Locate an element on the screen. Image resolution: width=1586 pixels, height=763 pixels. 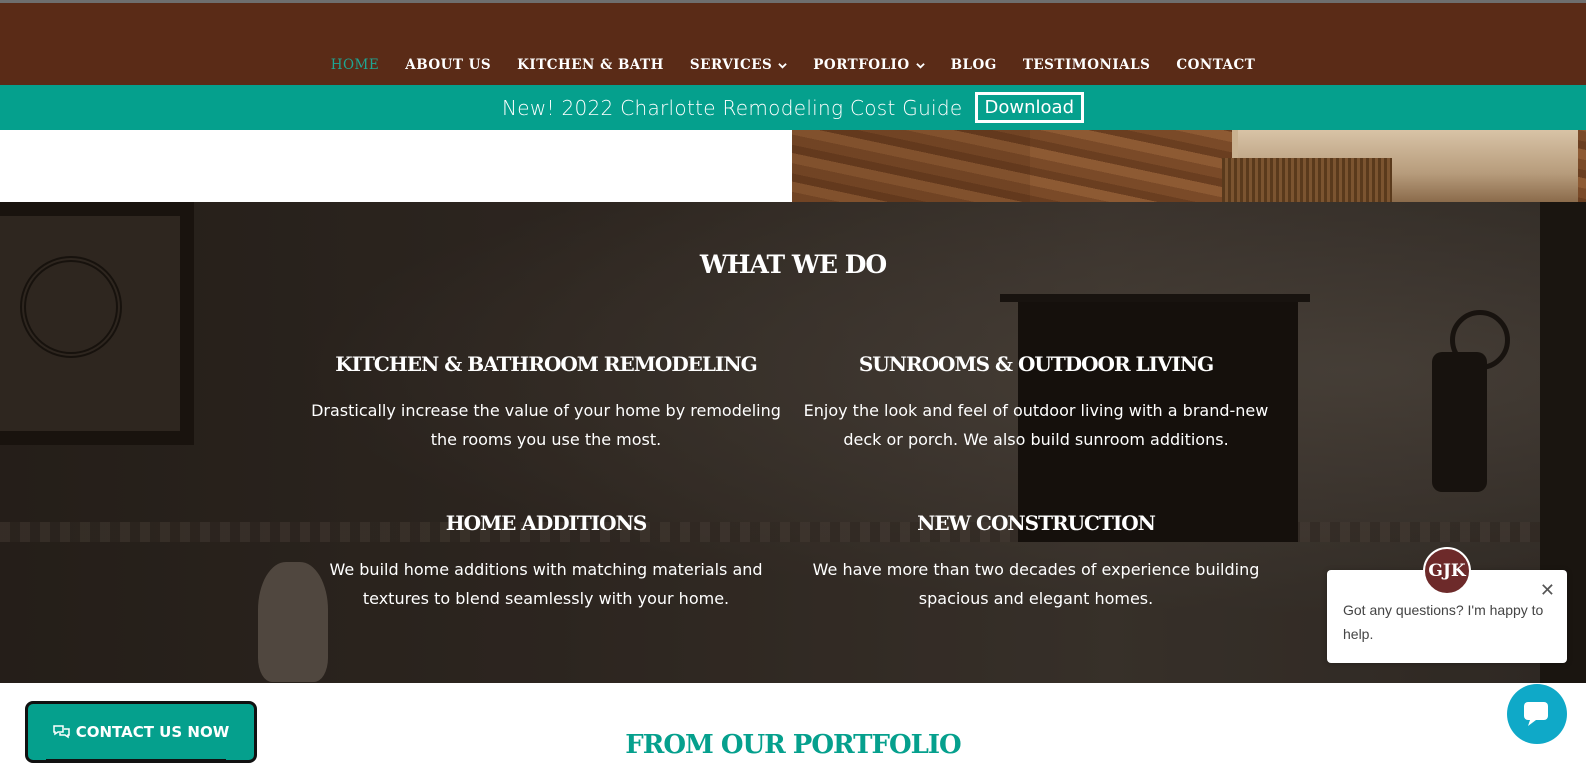
nav-item-label: KITCHEN & BATH is located at coordinates (590, 65).